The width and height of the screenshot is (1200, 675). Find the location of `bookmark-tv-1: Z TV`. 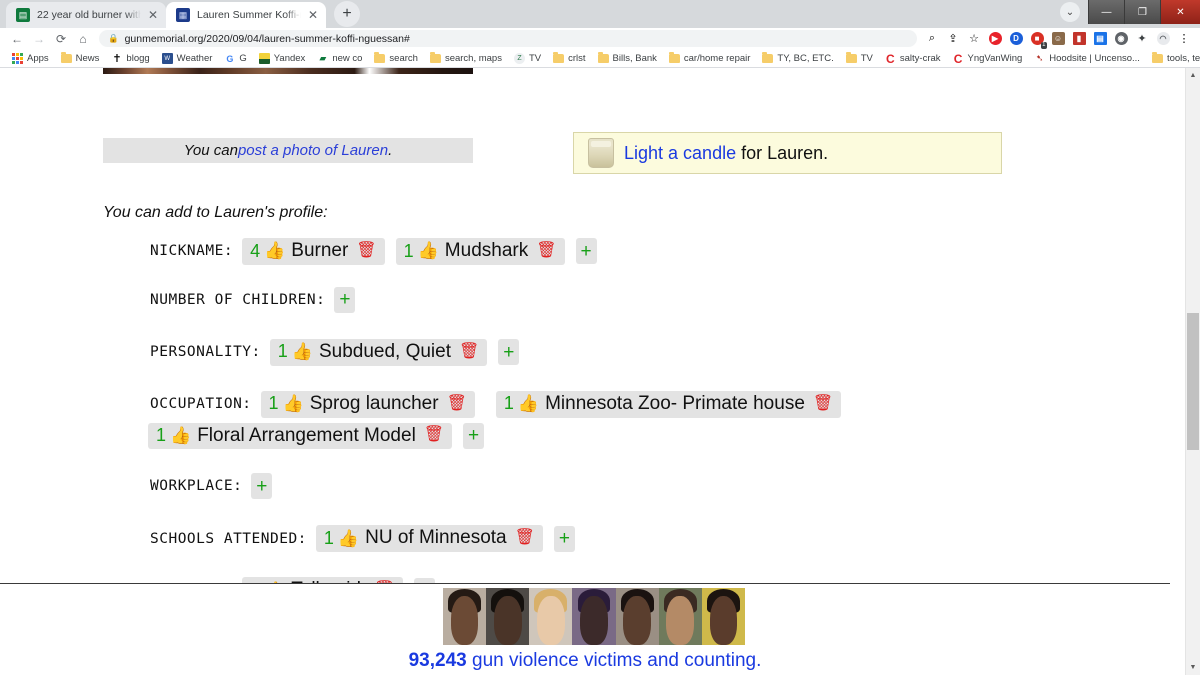

bookmark-tv-1: Z TV is located at coordinates (527, 59).